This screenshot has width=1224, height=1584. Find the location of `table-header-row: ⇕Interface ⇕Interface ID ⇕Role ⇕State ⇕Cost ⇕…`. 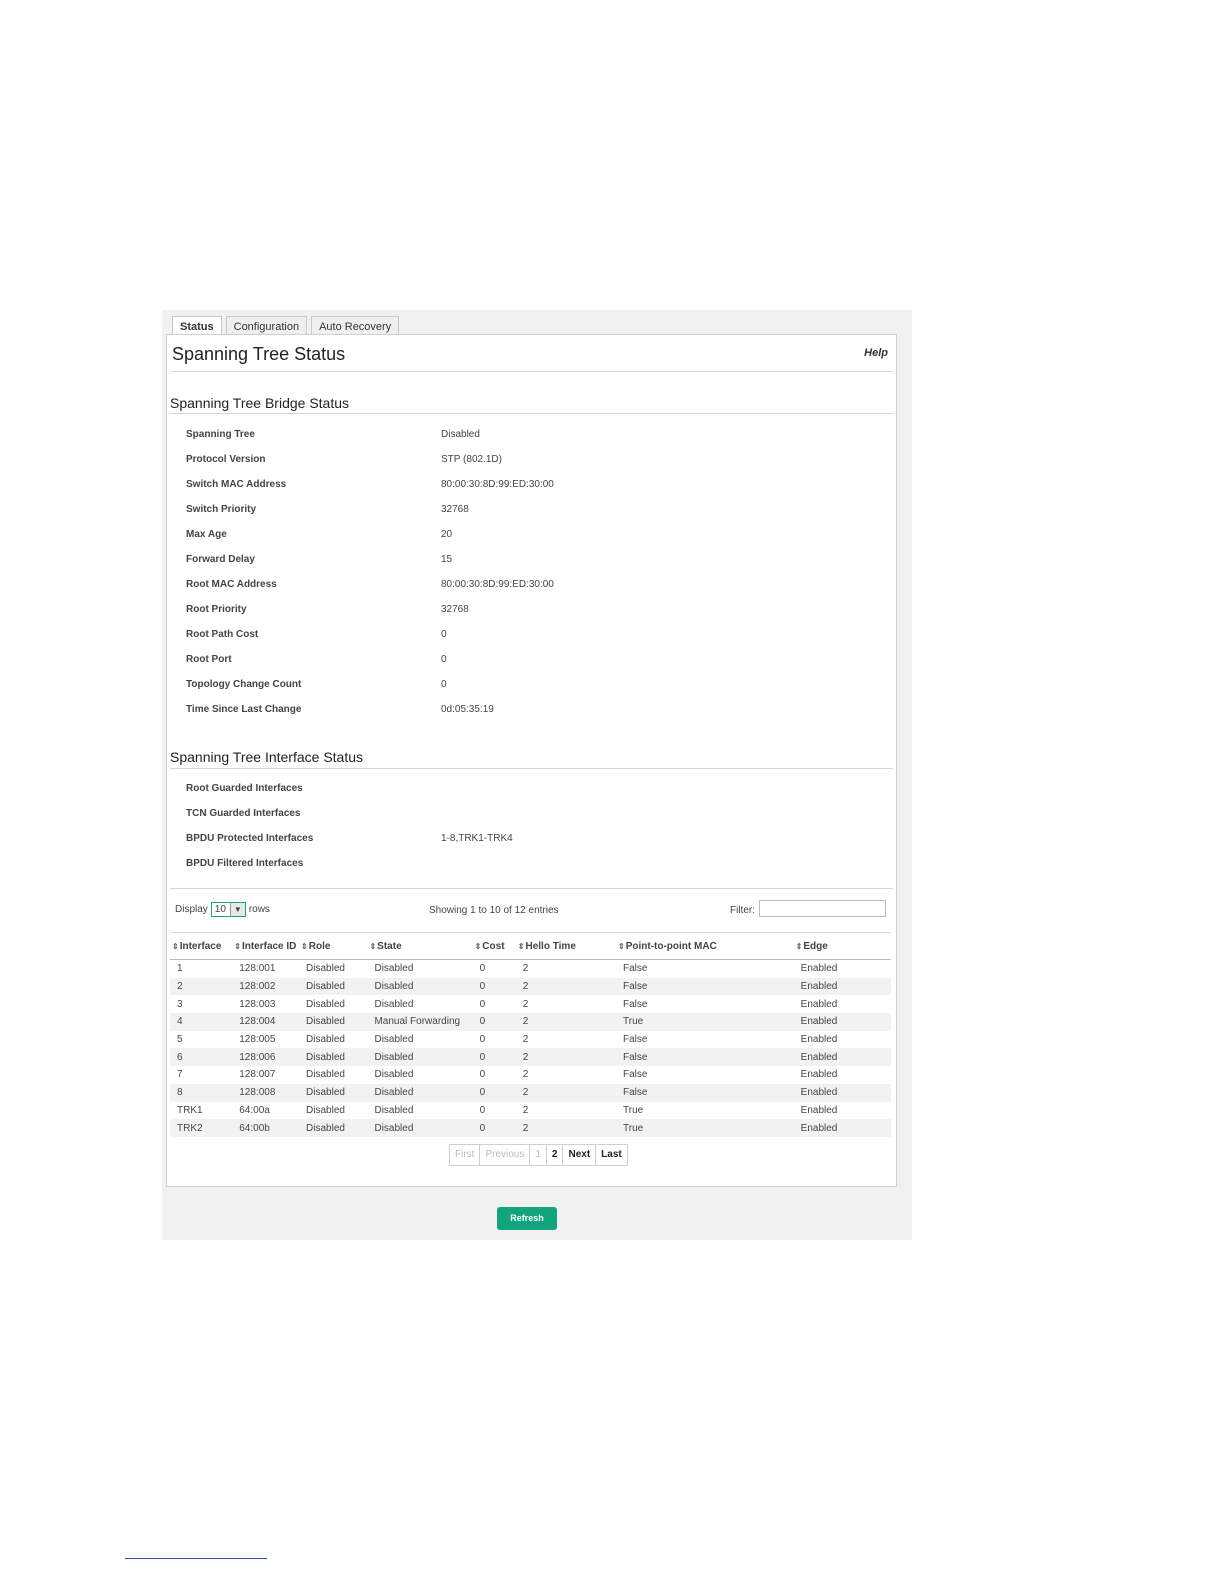

table-header-row: ⇕Interface ⇕Interface ID ⇕Role ⇕State ⇕Cost ⇕… is located at coordinates (530, 946).